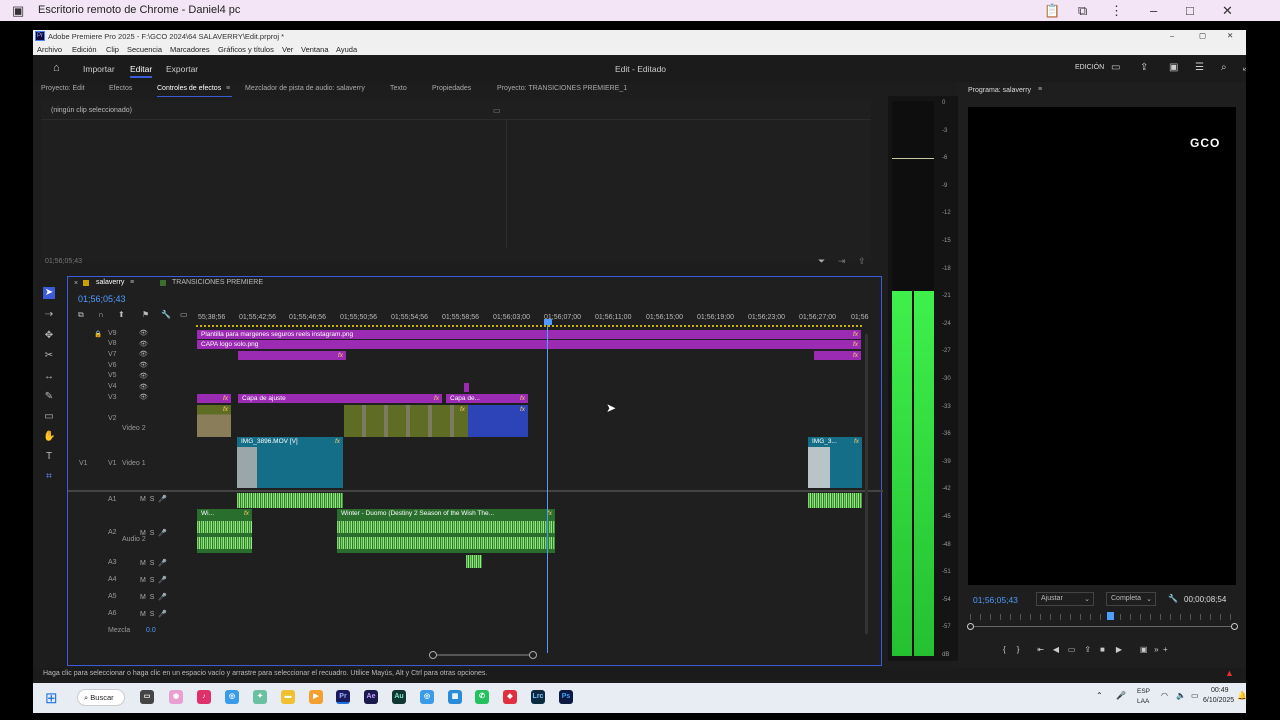 The width and height of the screenshot is (1280, 720). What do you see at coordinates (482, 655) in the screenshot?
I see `timeline-scrollbar` at bounding box center [482, 655].